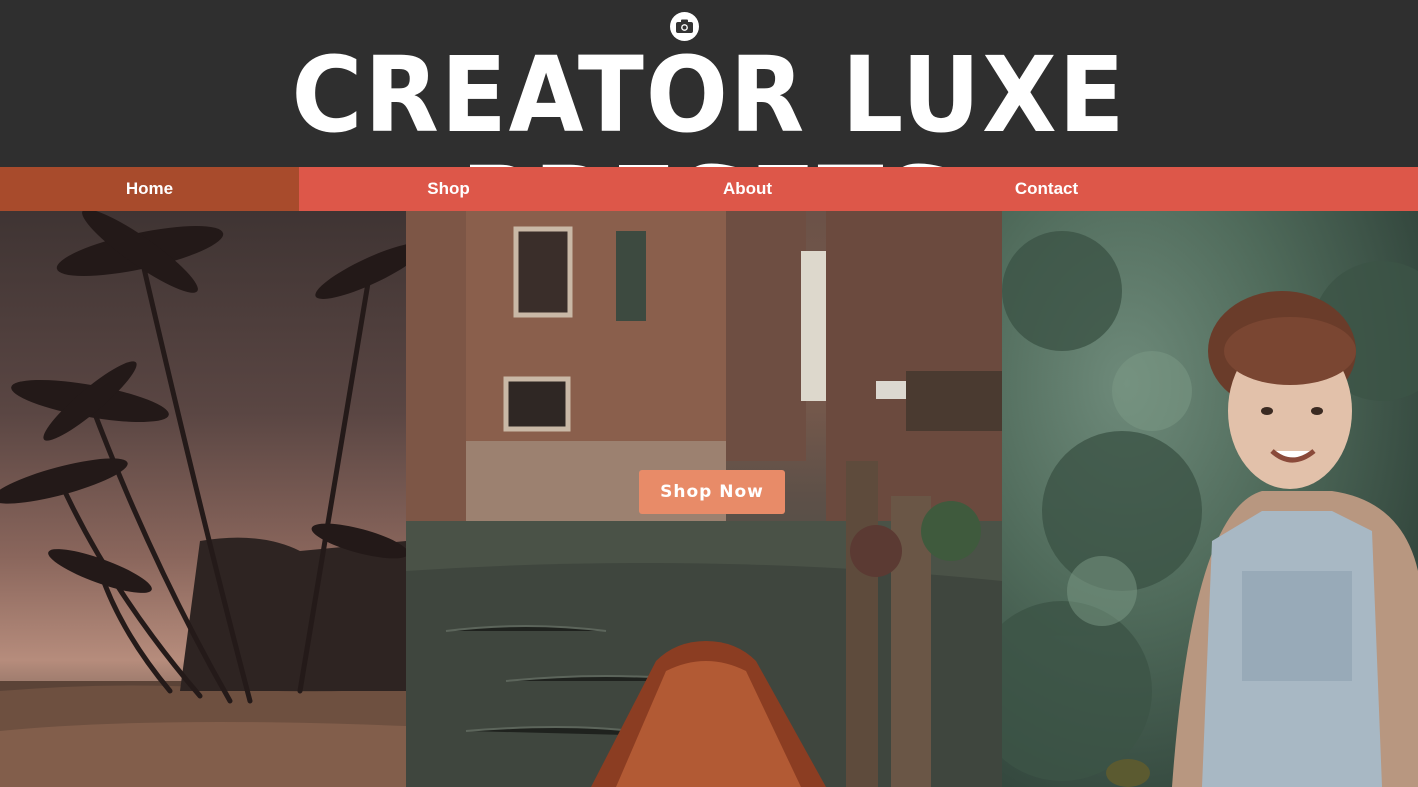 This screenshot has width=1418, height=787. Describe the element at coordinates (747, 189) in the screenshot. I see `nav-item-about: About` at that location.